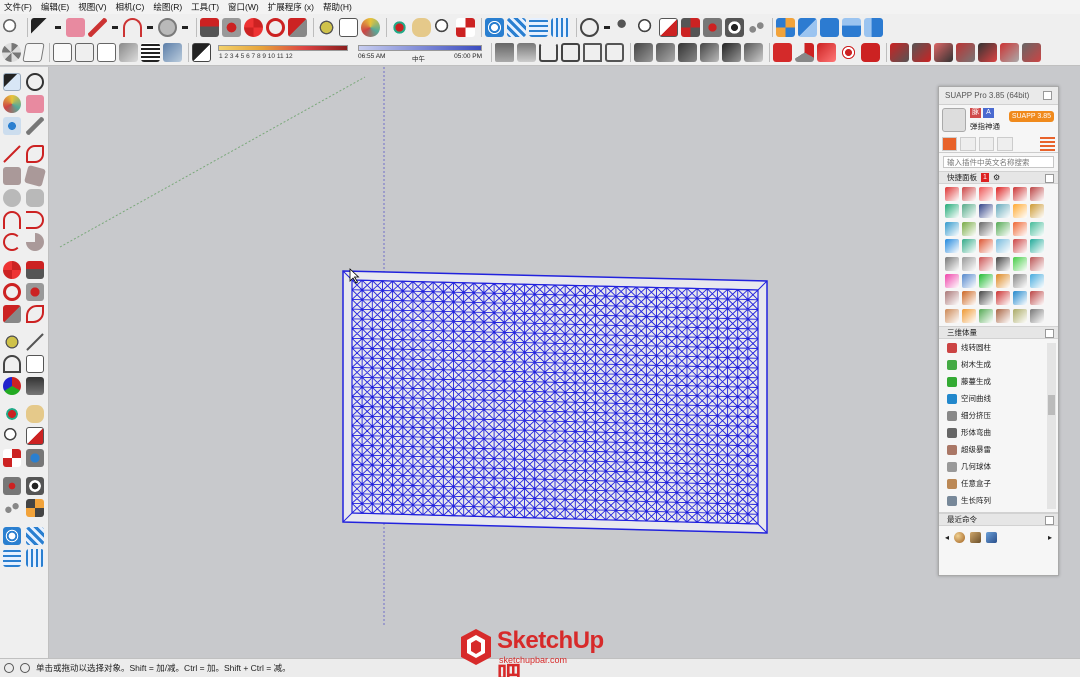 The image size is (1080, 677). I want to click on recent-tool-2-icon, so click(992, 537).